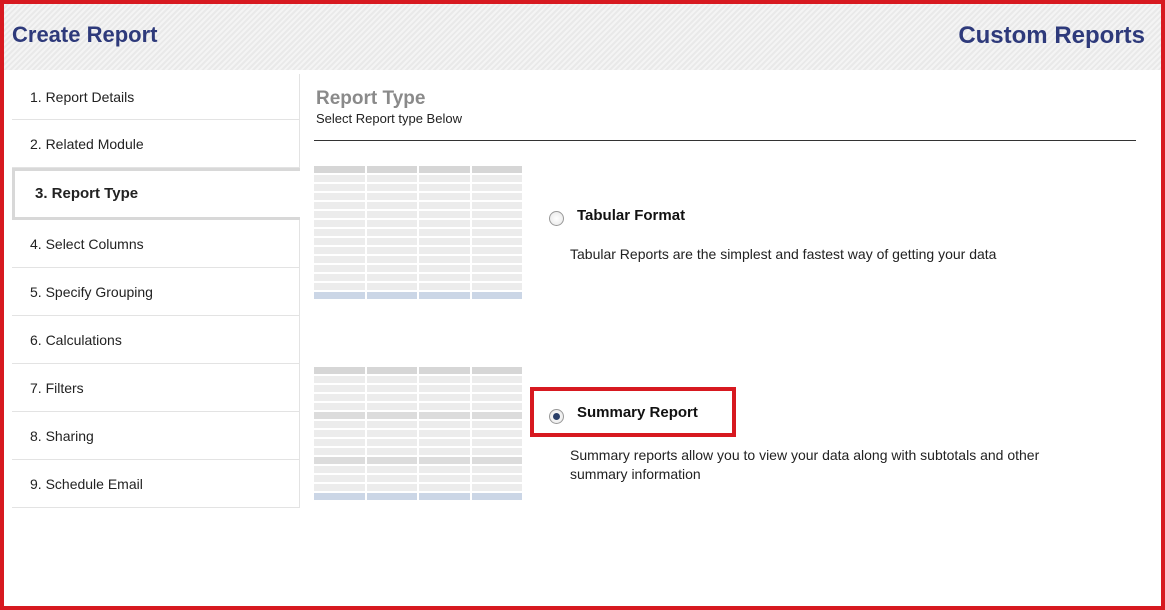  I want to click on step-report-type: 3. Report Type, so click(156, 194).